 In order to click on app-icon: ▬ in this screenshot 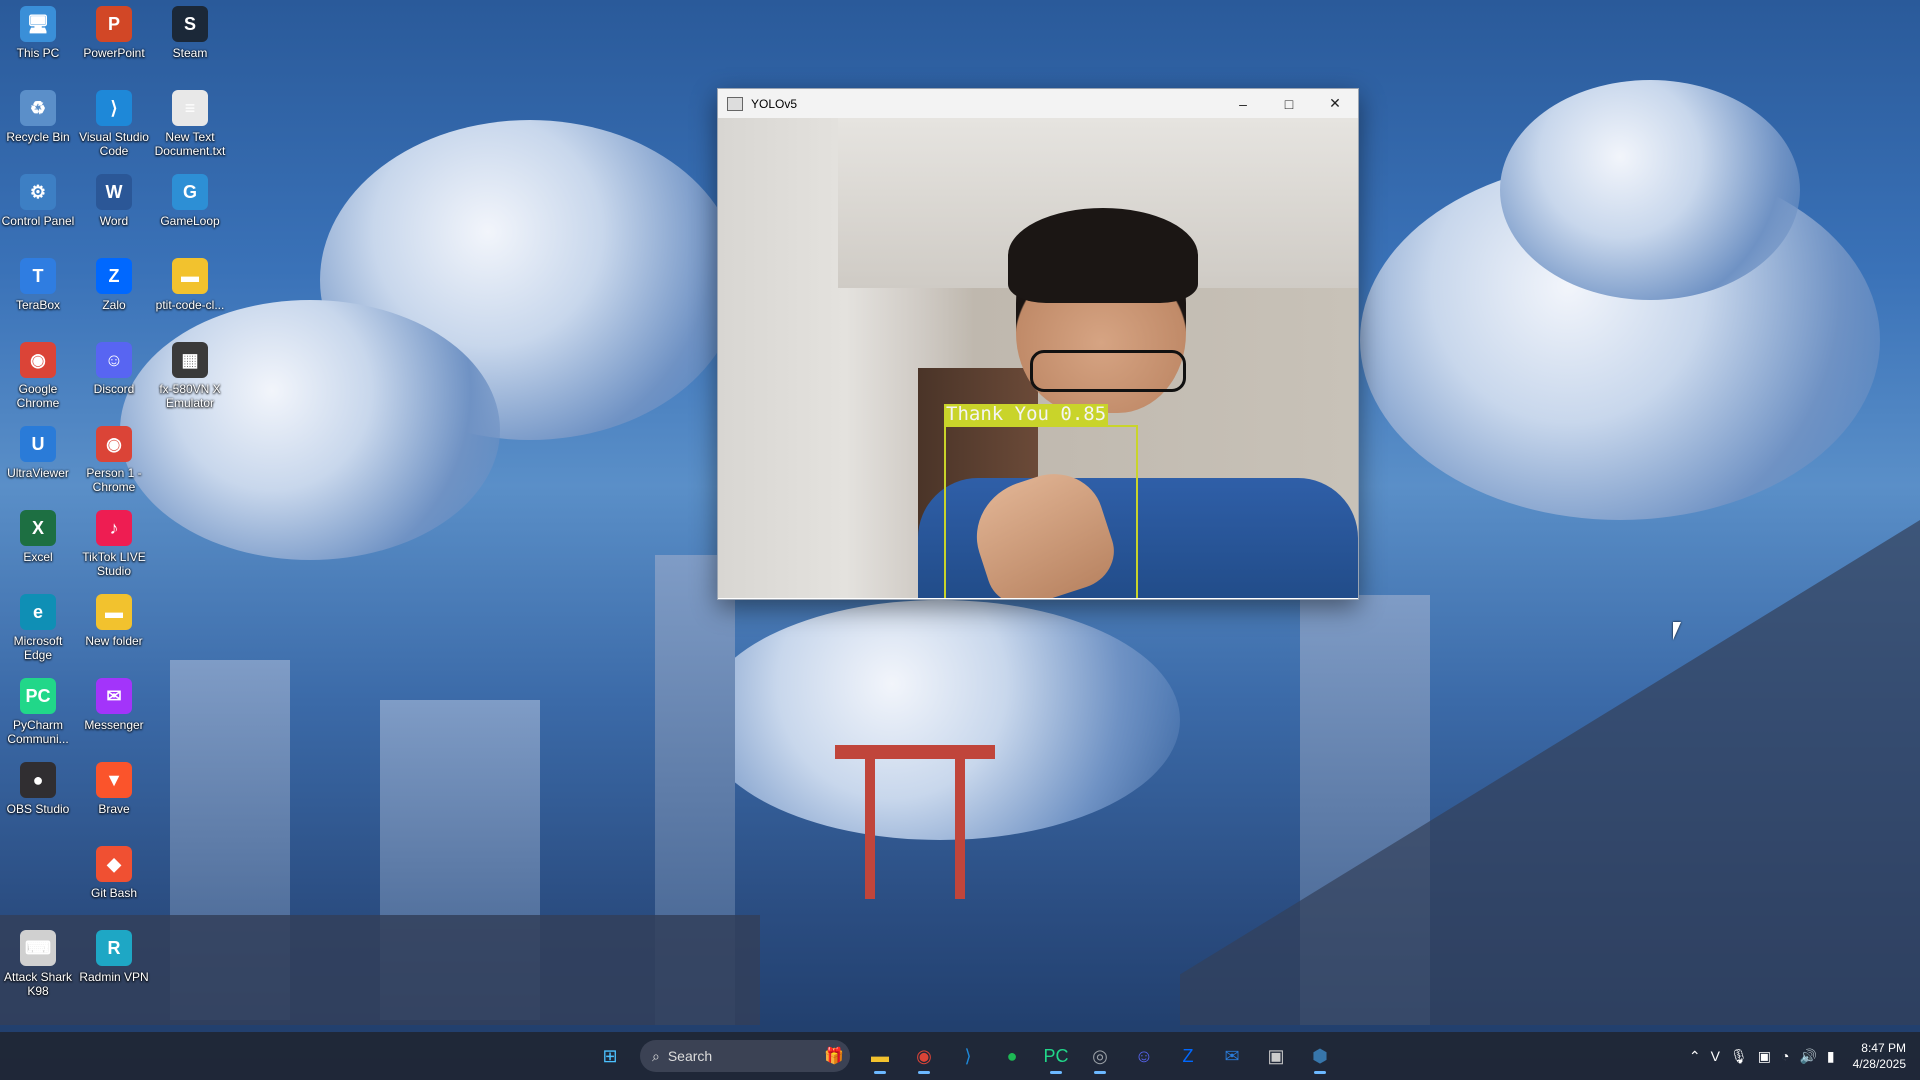, I will do `click(114, 612)`.